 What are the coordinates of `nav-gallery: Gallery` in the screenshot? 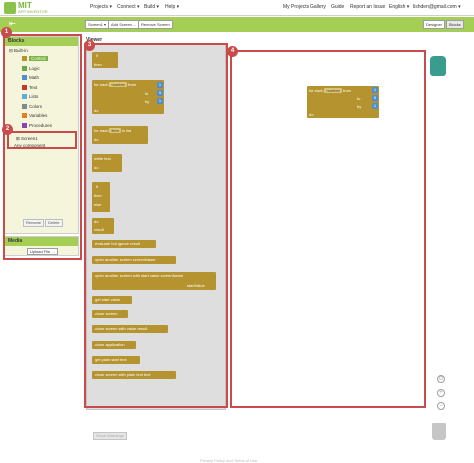 It's located at (318, 7).